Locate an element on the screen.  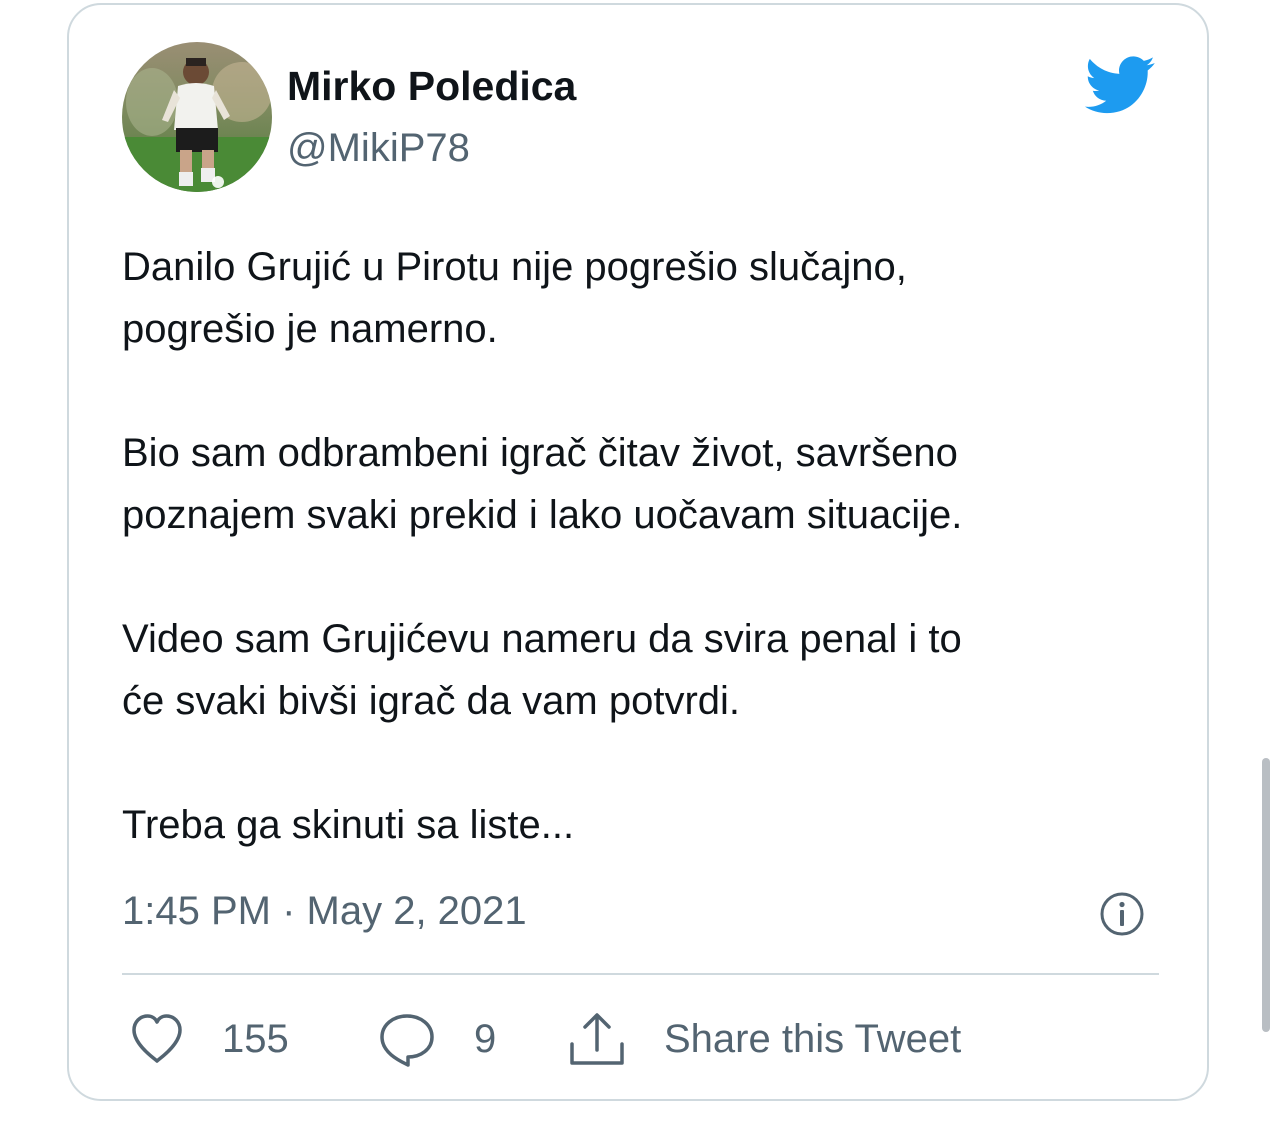
share-upload-icon is located at coordinates (597, 1039).